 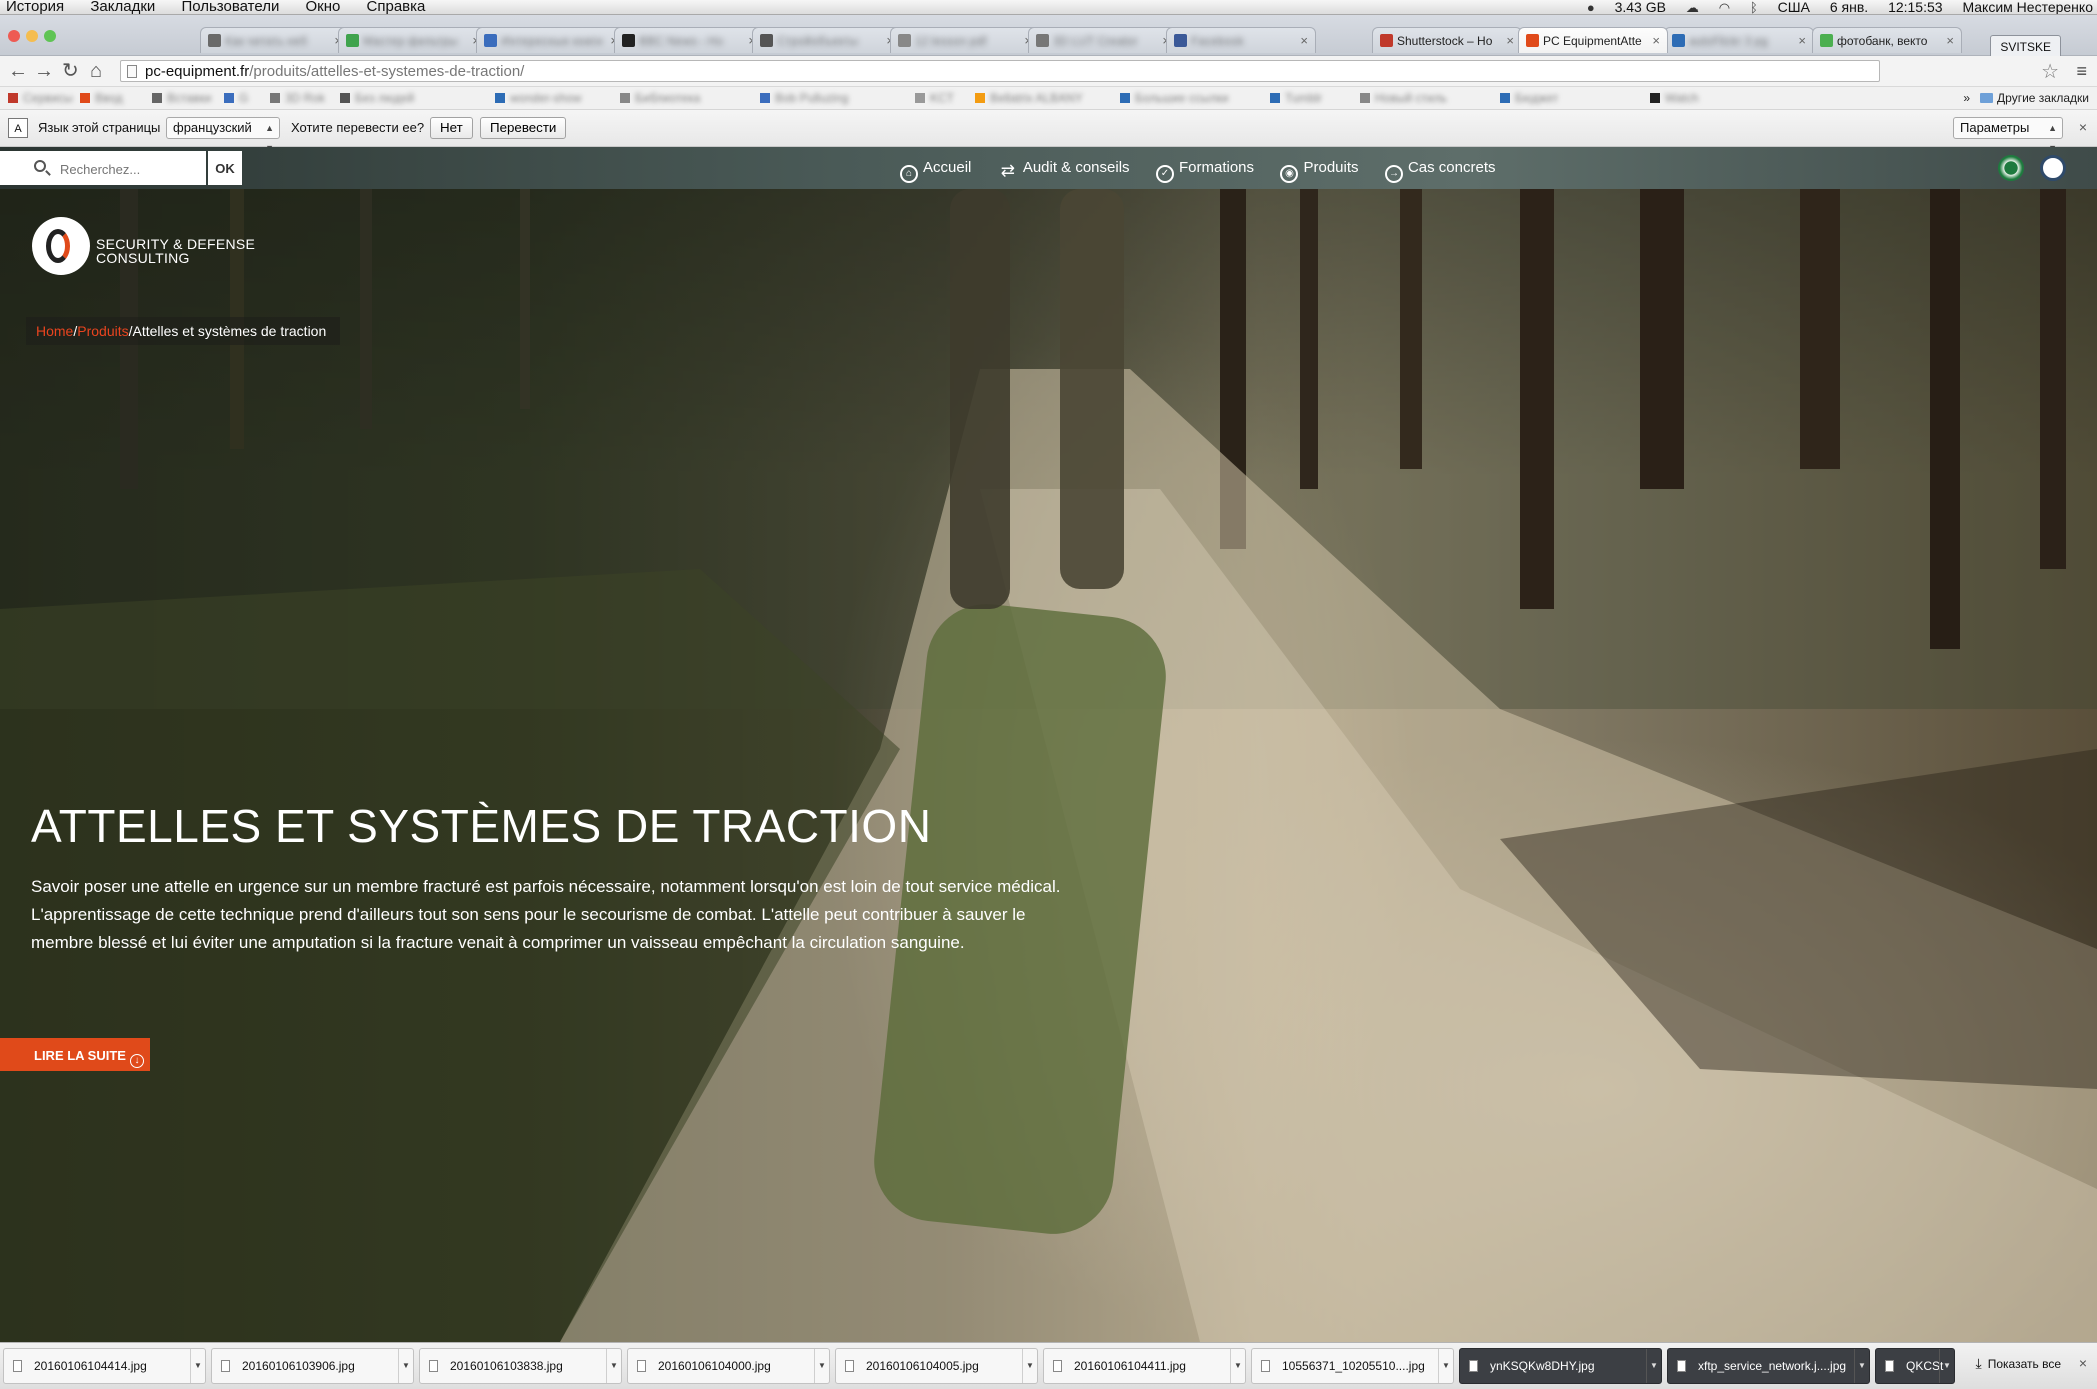 I want to click on chevron-right-icon: », so click(x=1966, y=98).